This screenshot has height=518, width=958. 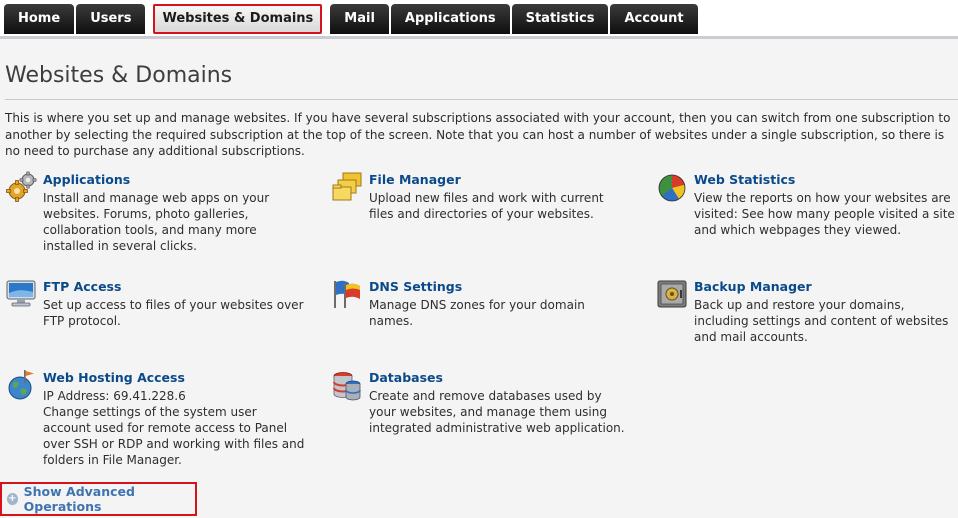 I want to click on tab-applications: Applications, so click(x=450, y=19).